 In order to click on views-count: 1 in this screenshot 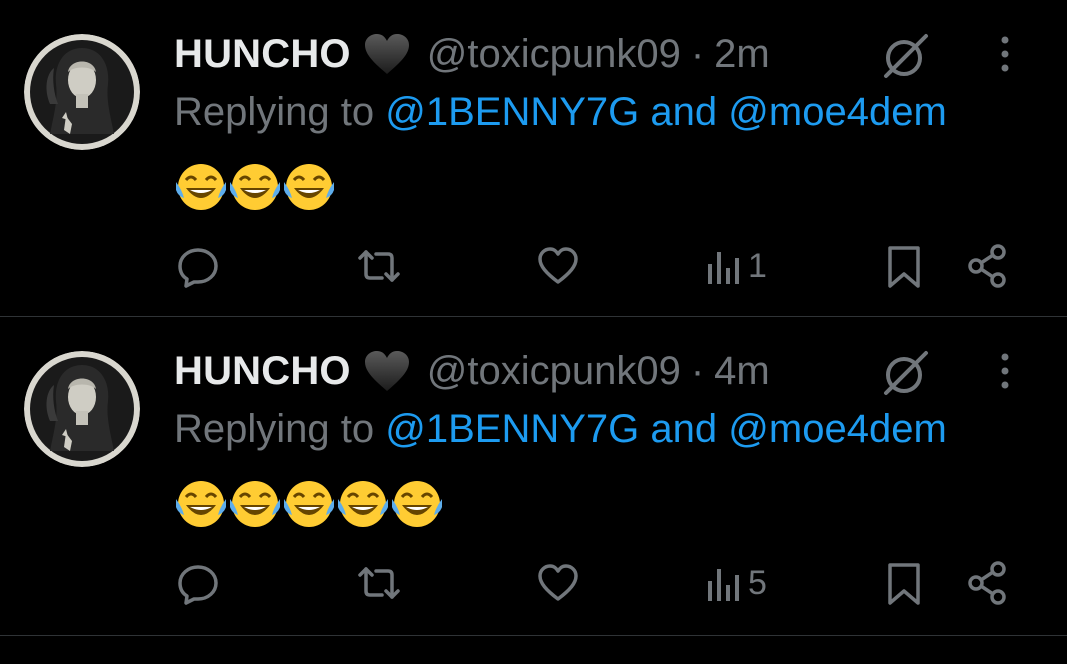, I will do `click(757, 265)`.